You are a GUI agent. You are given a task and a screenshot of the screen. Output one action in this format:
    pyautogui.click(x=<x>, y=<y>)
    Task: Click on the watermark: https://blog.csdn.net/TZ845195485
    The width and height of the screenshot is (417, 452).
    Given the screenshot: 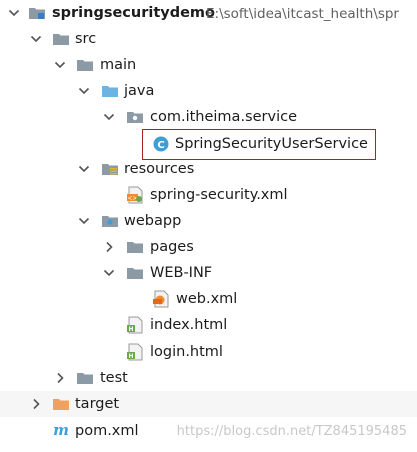 What is the action you would take?
    pyautogui.click(x=291, y=431)
    